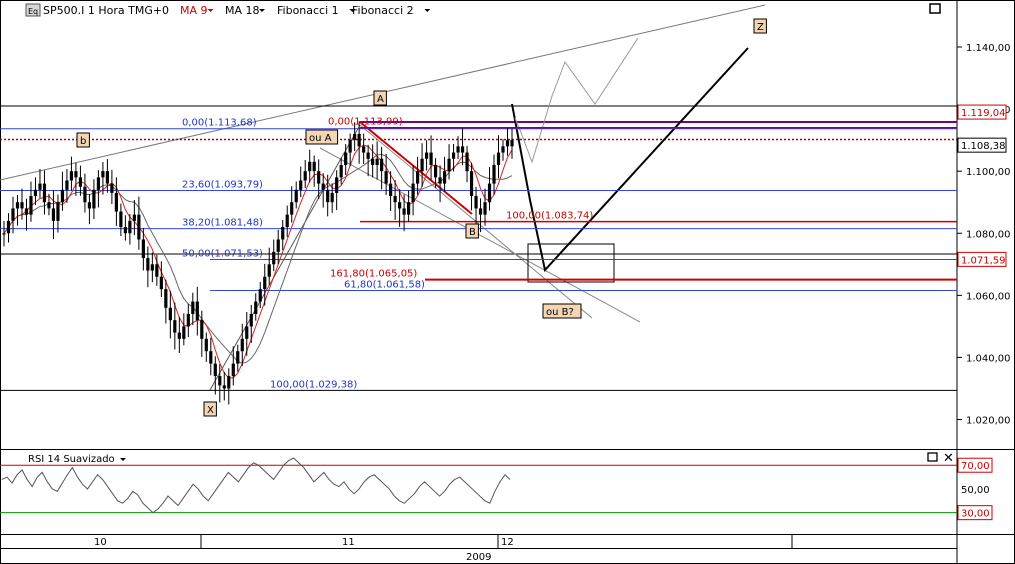 The height and width of the screenshot is (564, 1015). What do you see at coordinates (256, 485) in the screenshot?
I see `rsi-series` at bounding box center [256, 485].